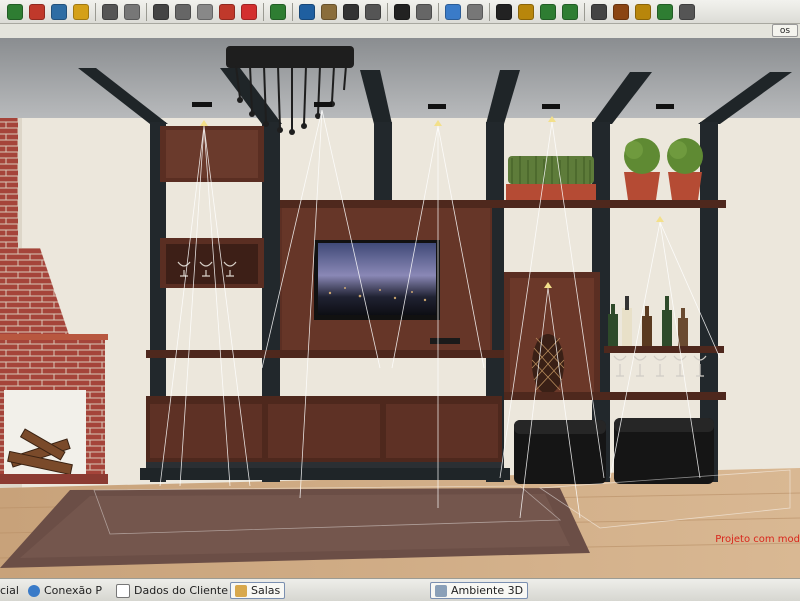  What do you see at coordinates (324, 432) in the screenshot?
I see `console` at bounding box center [324, 432].